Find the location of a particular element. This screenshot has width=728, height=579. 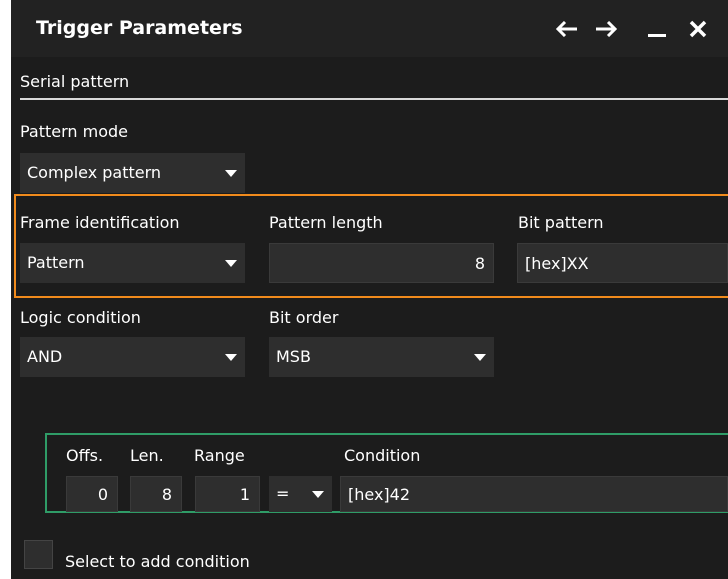

operator-value: = is located at coordinates (283, 493).